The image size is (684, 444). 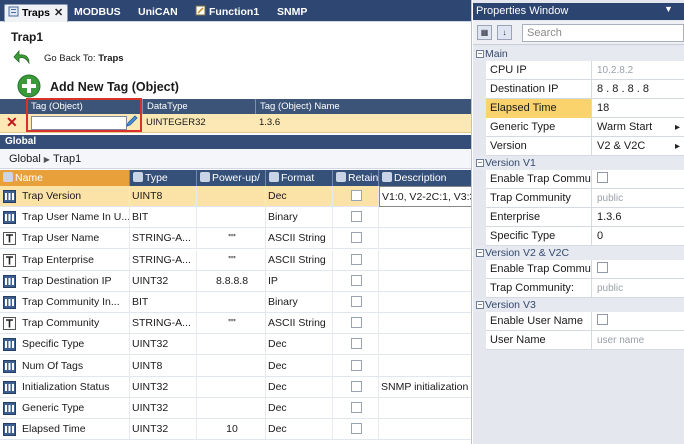 I want to click on name-cell: Generic Type, so click(x=75, y=408).